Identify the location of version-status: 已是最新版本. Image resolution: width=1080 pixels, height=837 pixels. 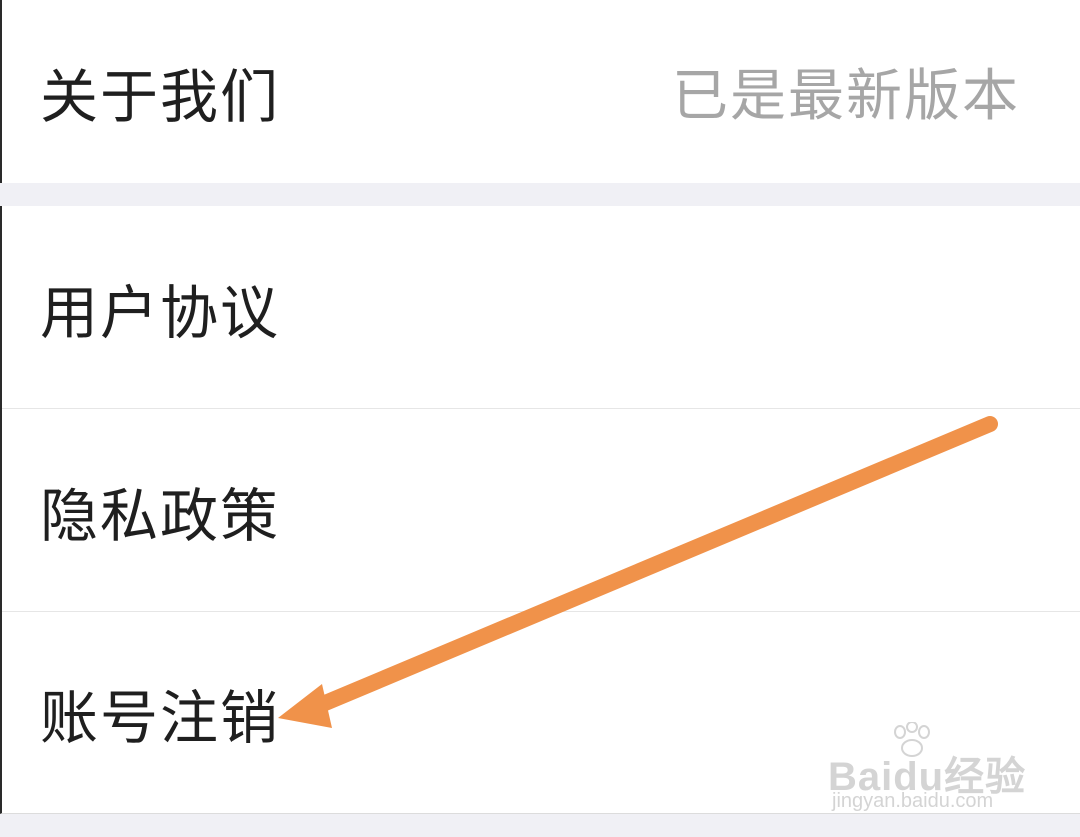
(846, 96).